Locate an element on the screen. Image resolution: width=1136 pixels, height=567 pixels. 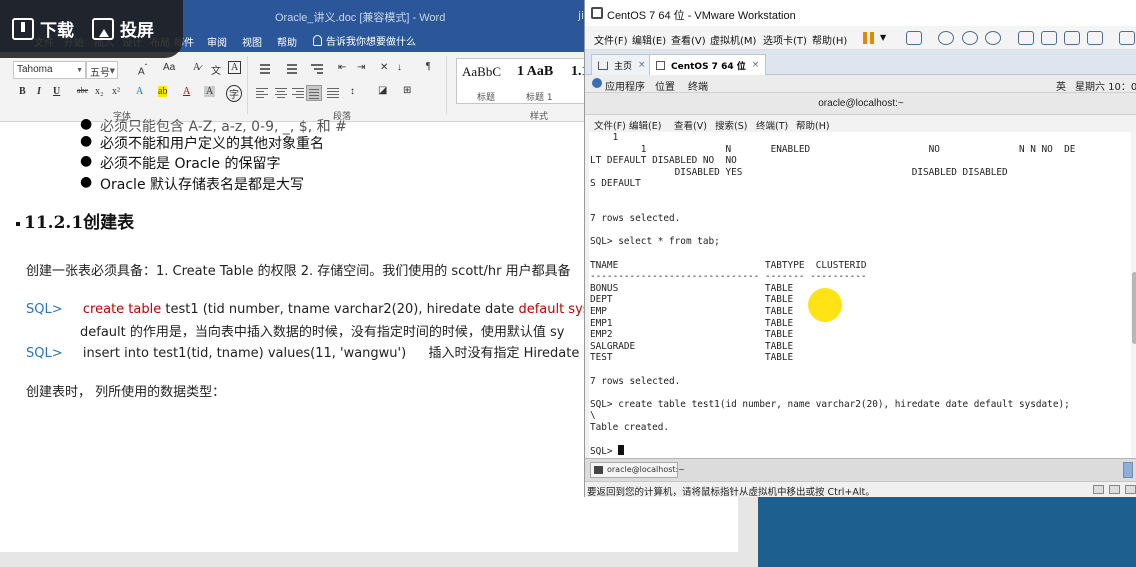
gnome-terminal: 终端 is located at coordinates (698, 85).